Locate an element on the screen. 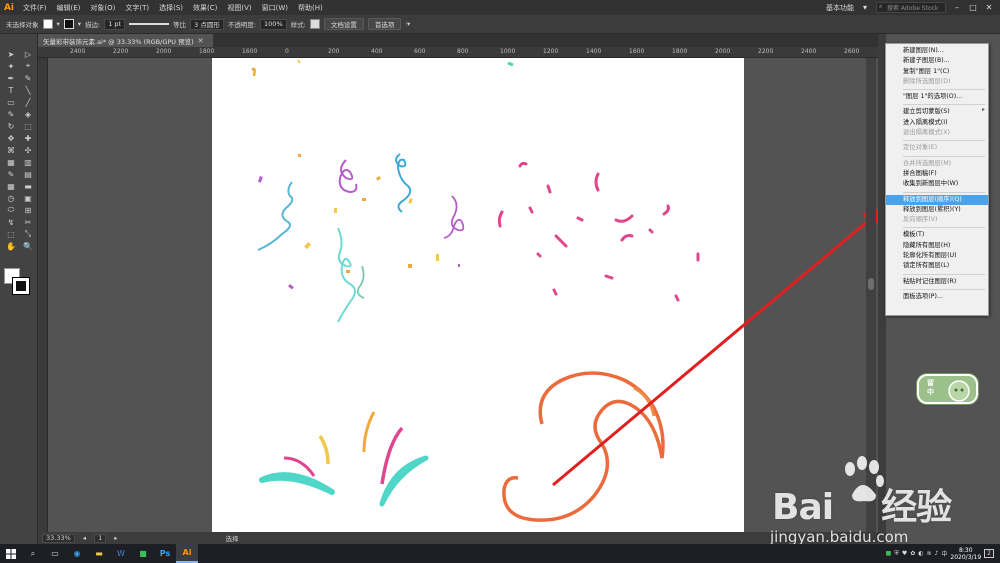 The image size is (1000, 563). browser-icon: ◉ is located at coordinates (77, 553).